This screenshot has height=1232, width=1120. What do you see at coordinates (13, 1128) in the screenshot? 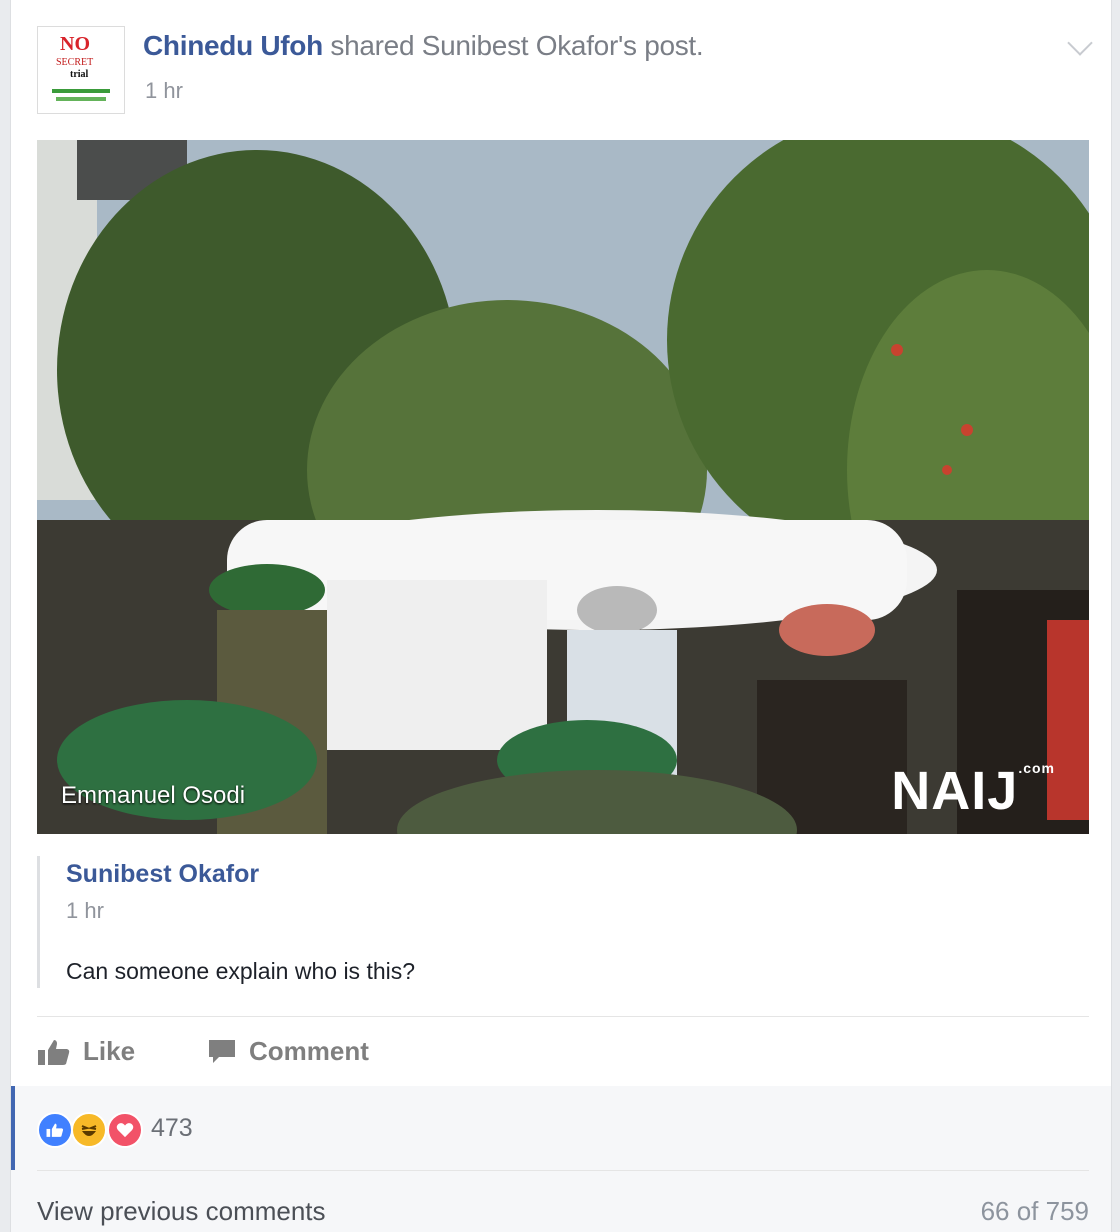
I see `focus-accent` at bounding box center [13, 1128].